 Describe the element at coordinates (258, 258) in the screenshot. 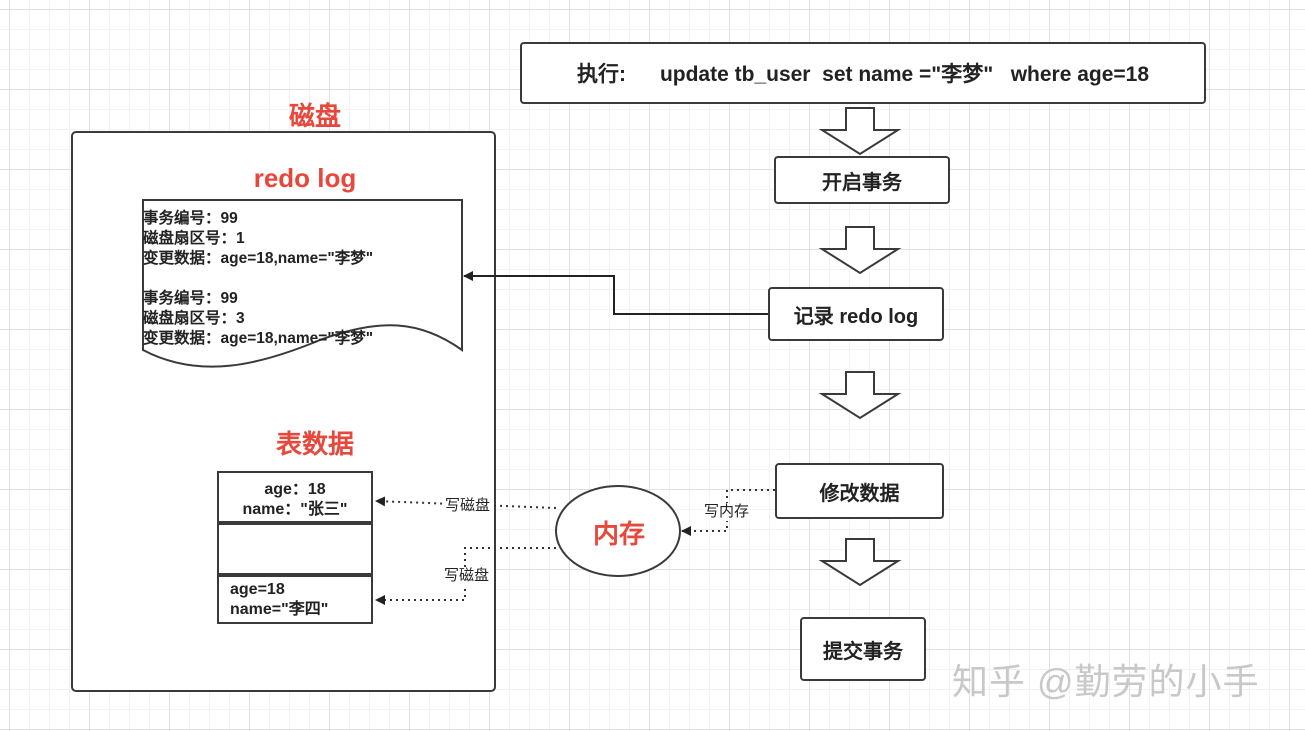

I see `redo-entry-1-change: 变更数据：age=18,name="李梦"` at that location.